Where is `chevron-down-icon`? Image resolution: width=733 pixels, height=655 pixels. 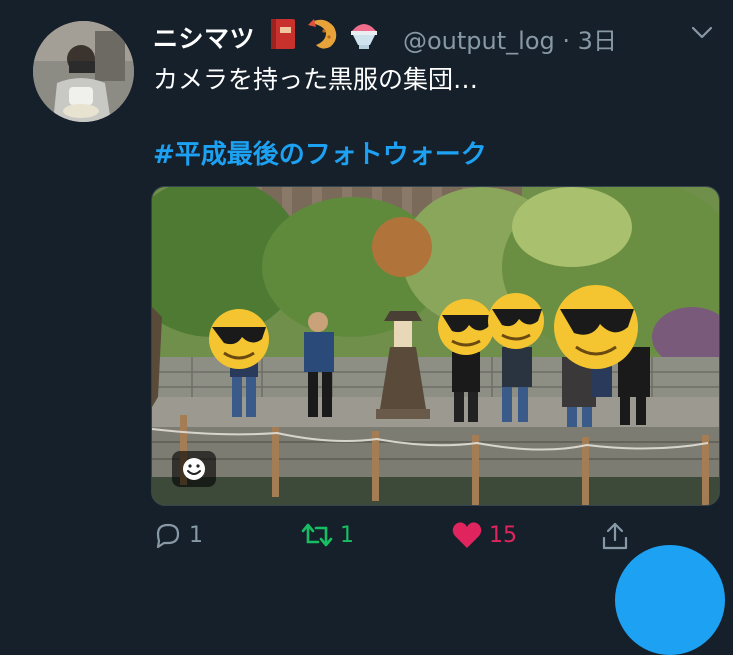
chevron-down-icon is located at coordinates (702, 34).